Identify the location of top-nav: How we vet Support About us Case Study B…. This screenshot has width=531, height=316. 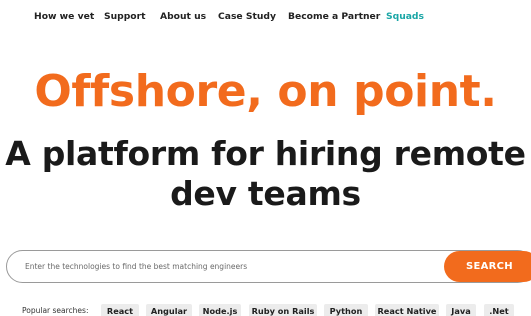
(265, 19).